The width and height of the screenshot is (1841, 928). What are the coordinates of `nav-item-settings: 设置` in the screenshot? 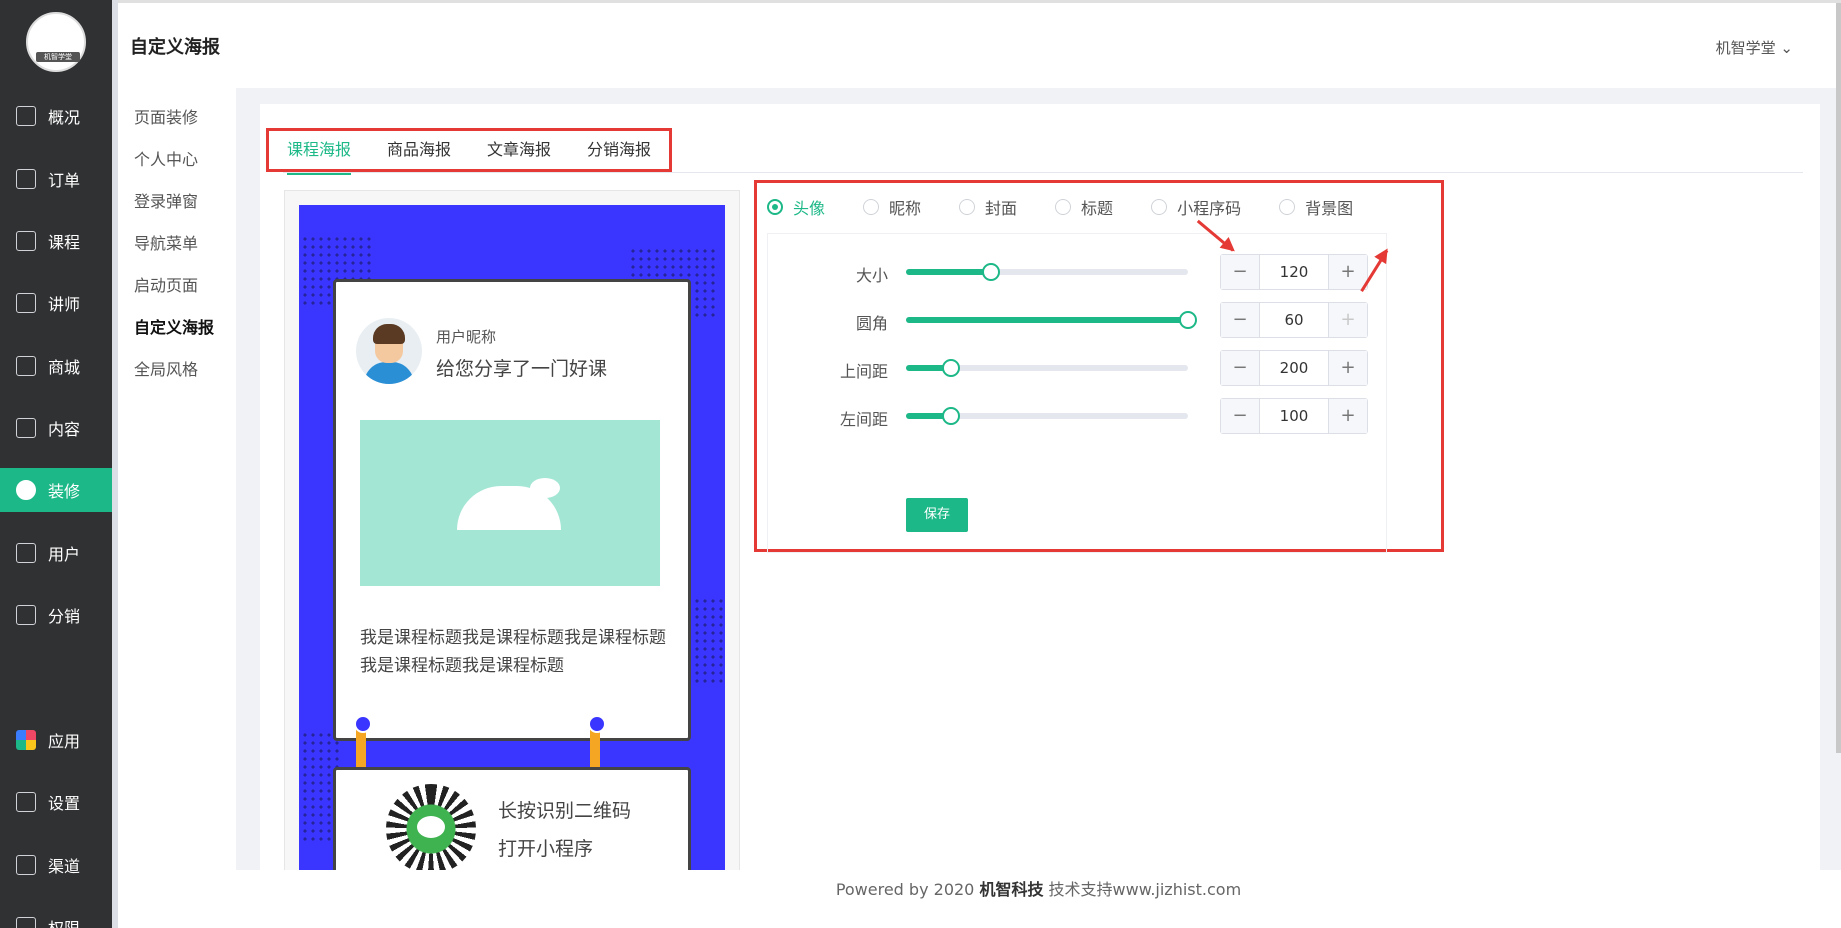 It's located at (56, 802).